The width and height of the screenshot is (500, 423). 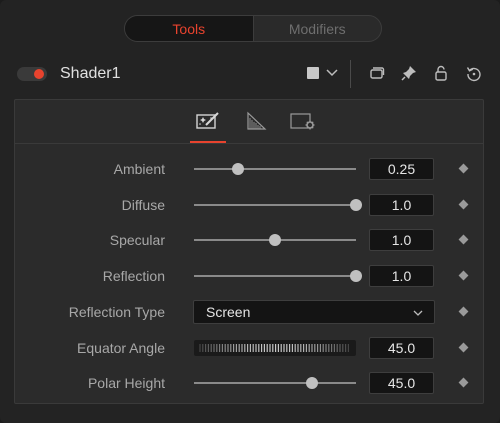 What do you see at coordinates (250, 74) in the screenshot?
I see `node-header: Shader1` at bounding box center [250, 74].